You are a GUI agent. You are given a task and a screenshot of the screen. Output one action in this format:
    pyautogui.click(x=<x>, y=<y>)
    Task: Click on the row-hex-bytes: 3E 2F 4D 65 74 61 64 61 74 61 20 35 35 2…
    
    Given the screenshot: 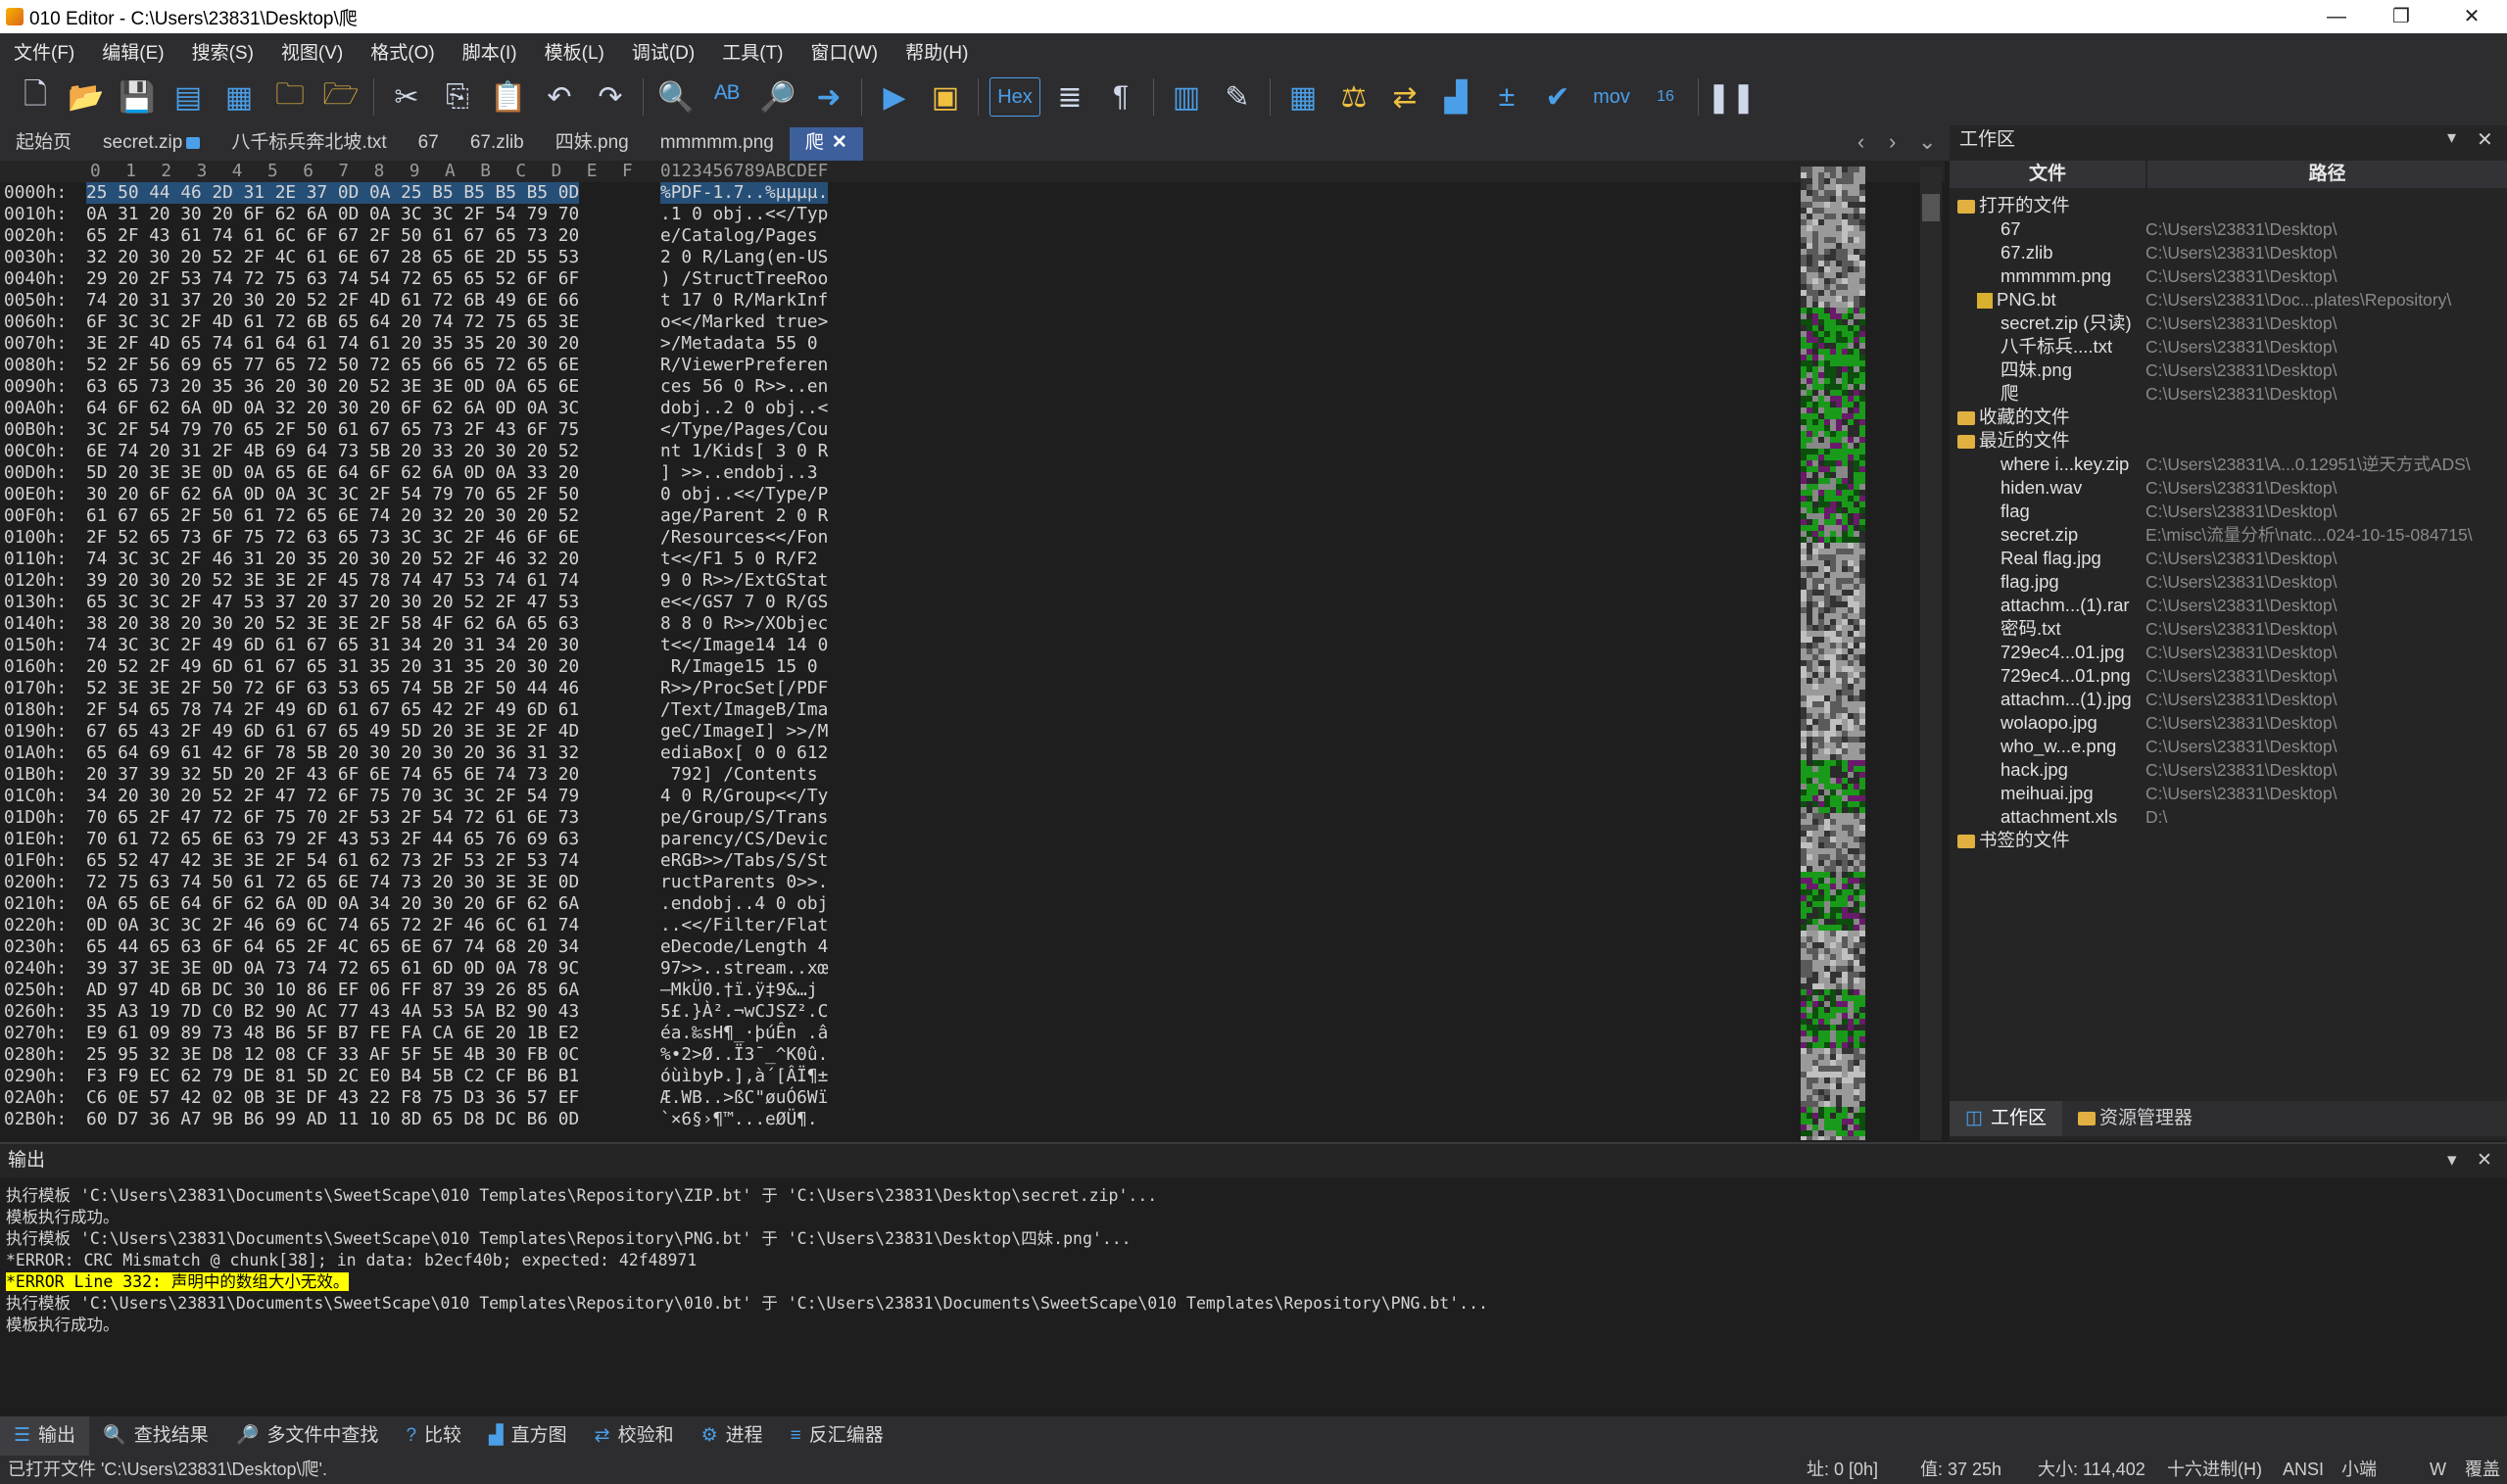 What is the action you would take?
    pyautogui.click(x=332, y=344)
    